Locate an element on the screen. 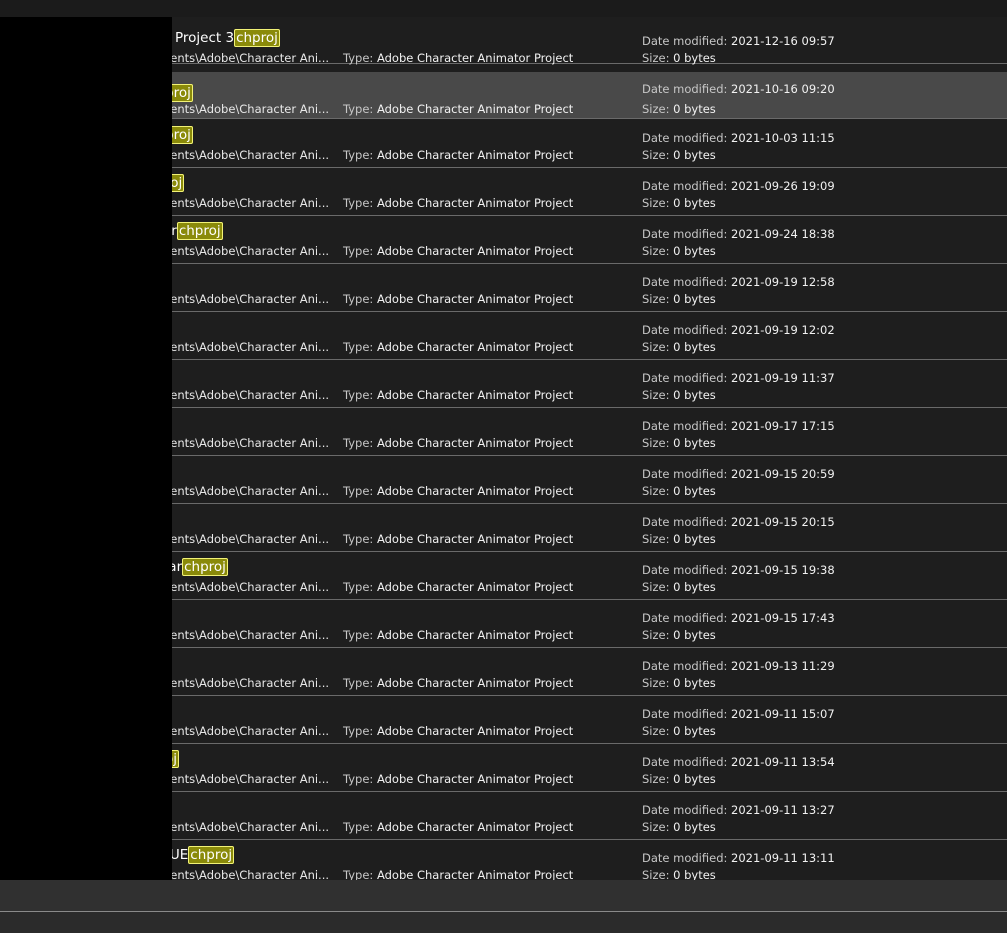 Image resolution: width=1007 pixels, height=933 pixels. date-modified: Date modified: 2021-09-24 18:38 is located at coordinates (738, 234).